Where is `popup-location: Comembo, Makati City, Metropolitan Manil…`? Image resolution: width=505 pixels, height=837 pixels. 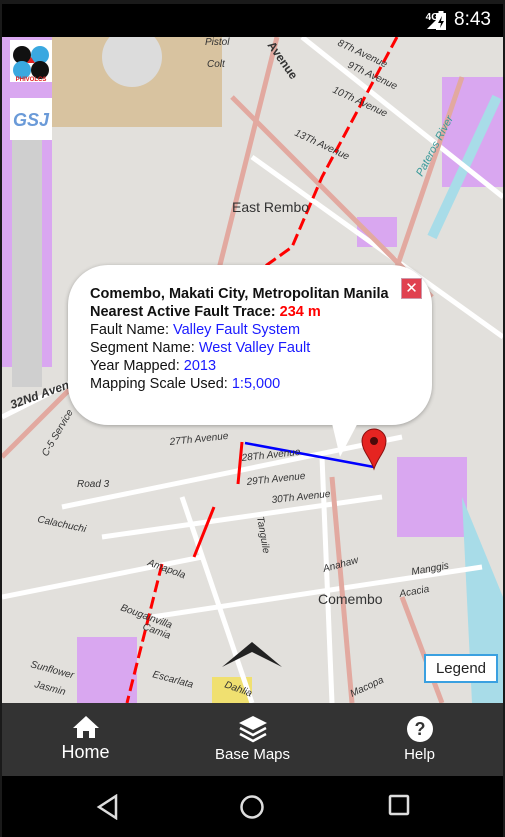
popup-location: Comembo, Makati City, Metropolitan Manil… is located at coordinates (239, 294).